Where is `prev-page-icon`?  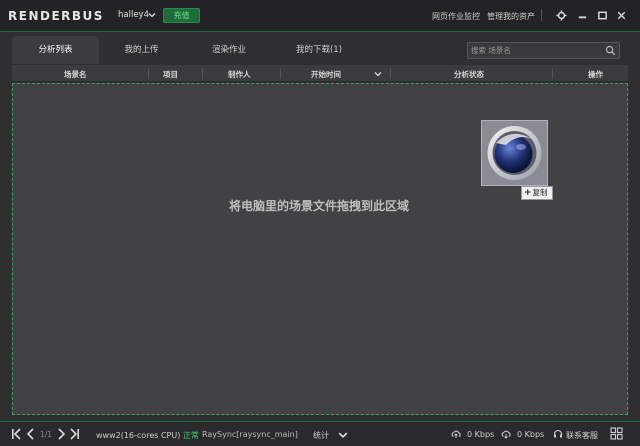 prev-page-icon is located at coordinates (30, 434).